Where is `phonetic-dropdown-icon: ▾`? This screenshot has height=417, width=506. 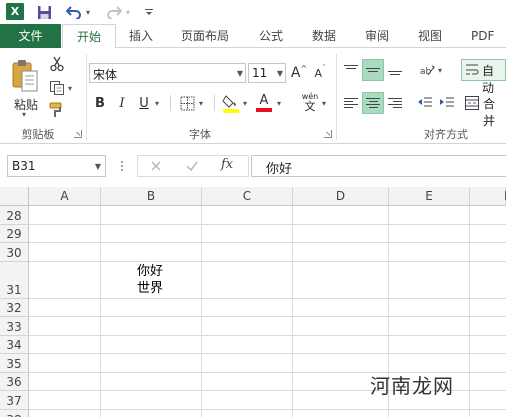
phonetic-dropdown-icon: ▾ is located at coordinates (324, 103).